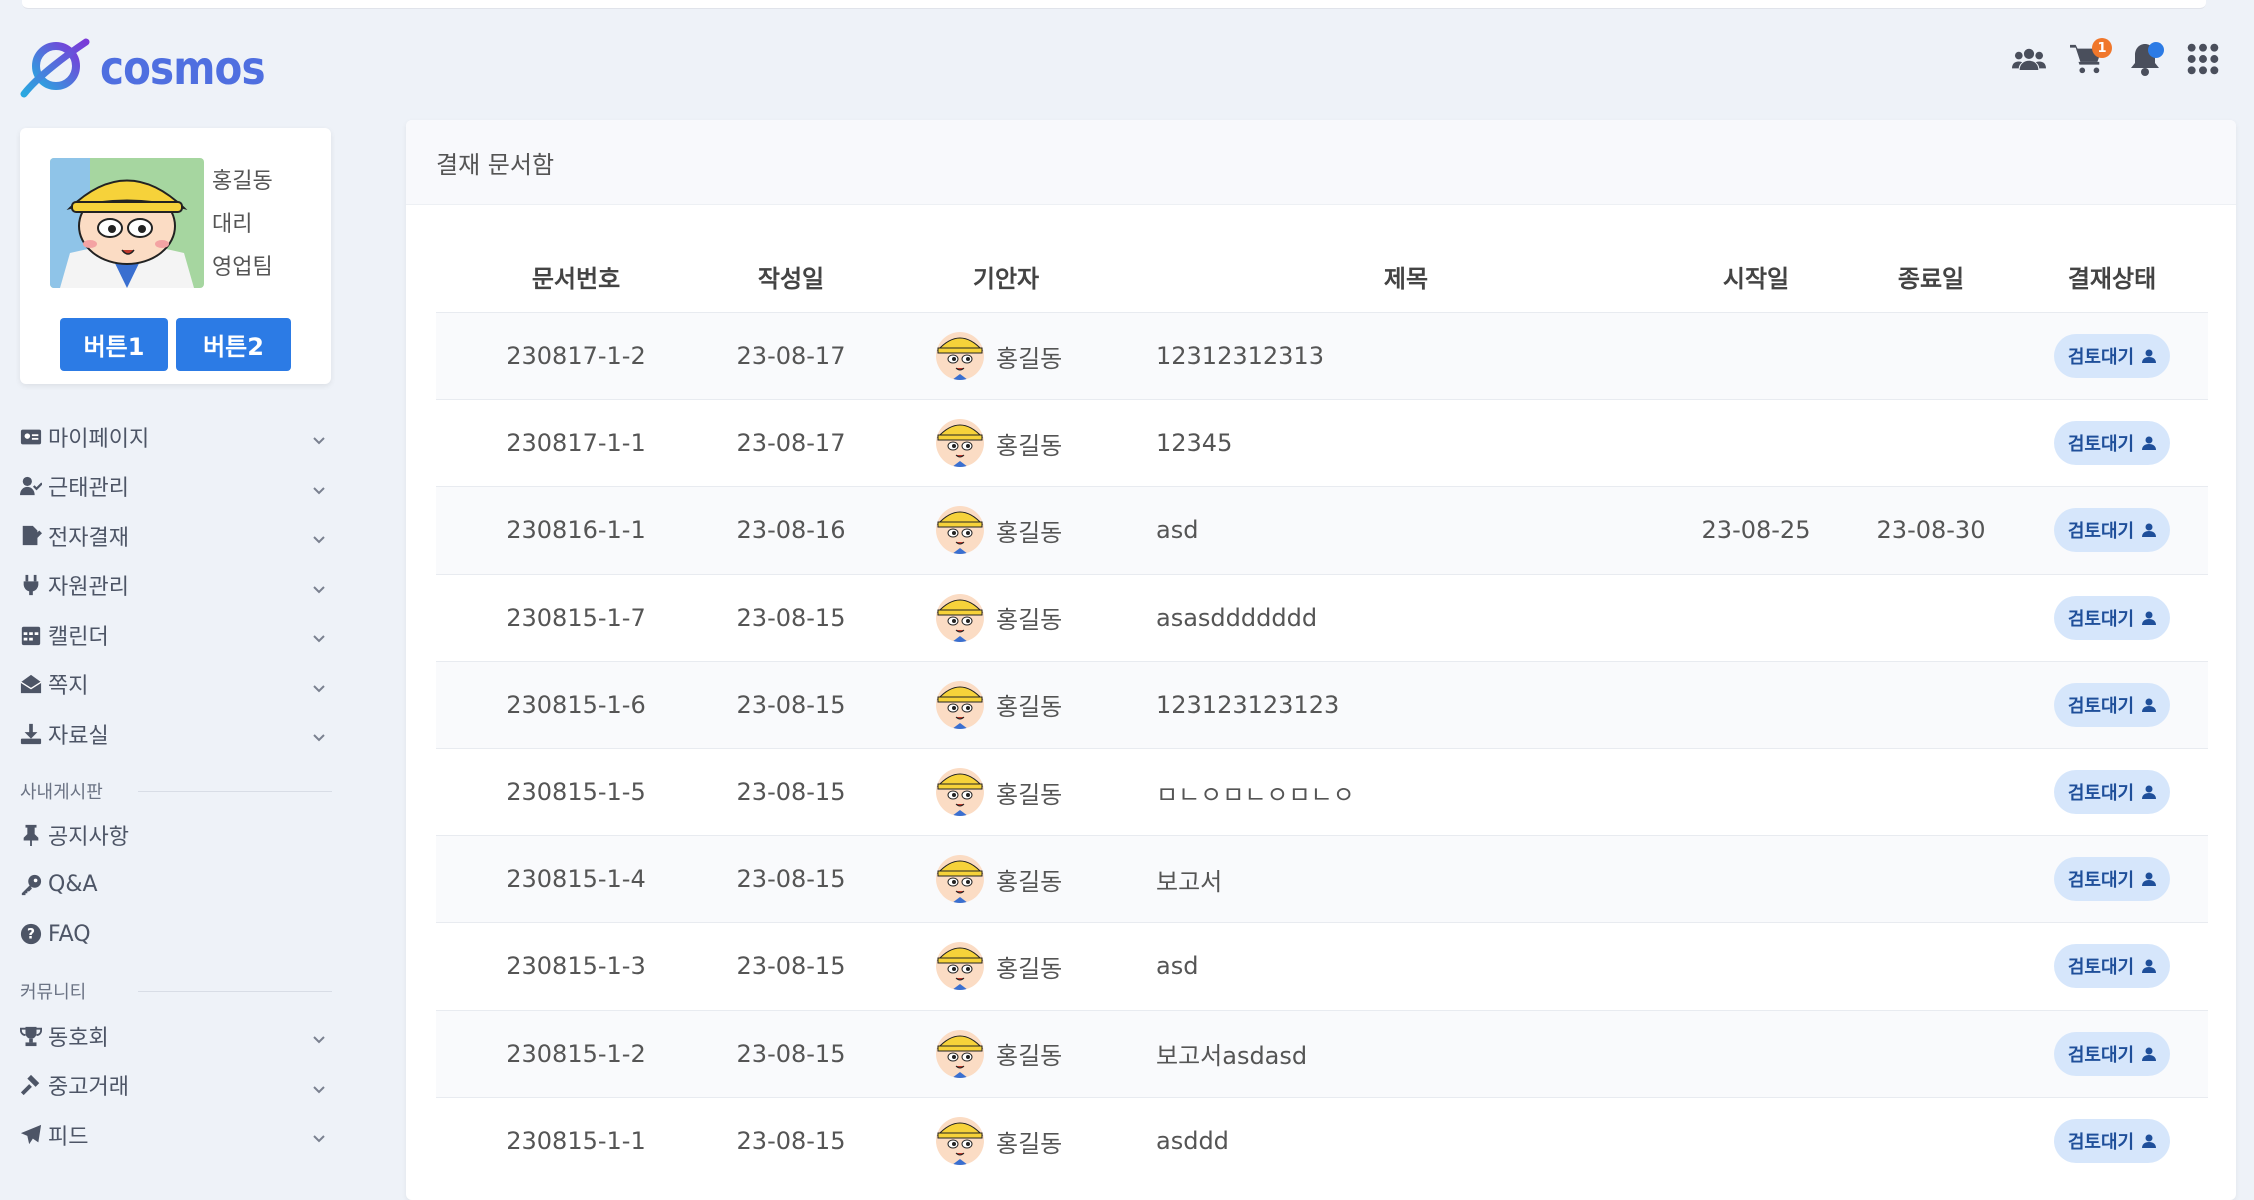 The width and height of the screenshot is (2254, 1200). What do you see at coordinates (2145, 59) in the screenshot?
I see `bell-icon` at bounding box center [2145, 59].